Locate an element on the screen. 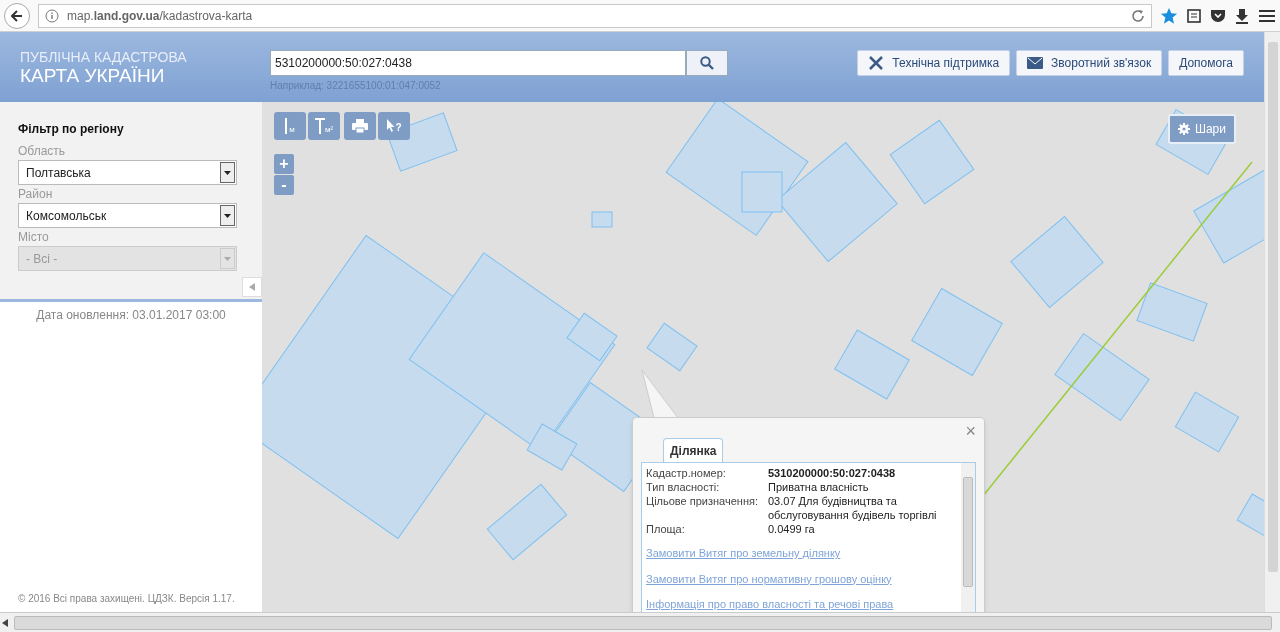 This screenshot has height=632, width=1280. left-triangle-icon is located at coordinates (252, 287).